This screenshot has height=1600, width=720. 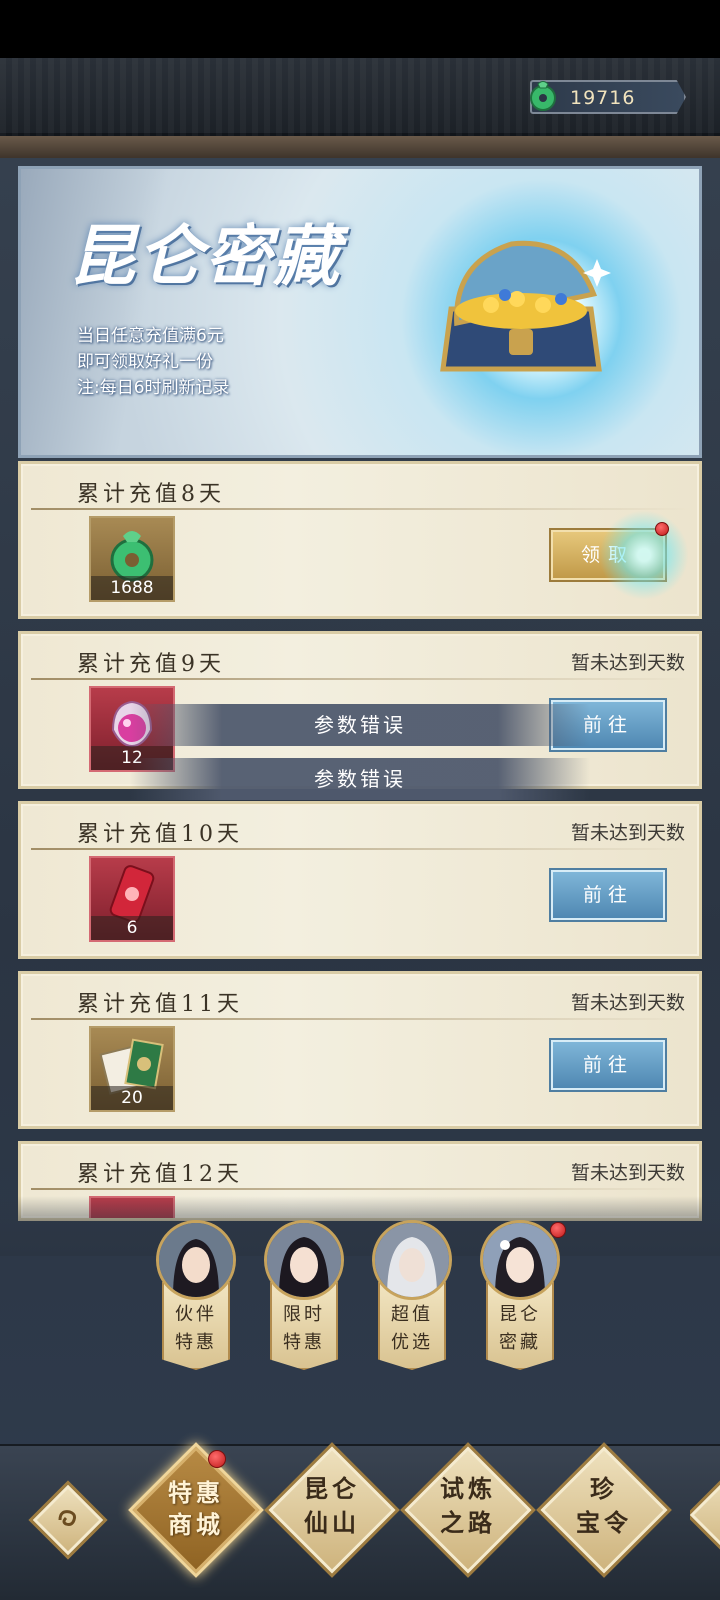 What do you see at coordinates (468, 1488) in the screenshot?
I see `nav-label: 试炼` at bounding box center [468, 1488].